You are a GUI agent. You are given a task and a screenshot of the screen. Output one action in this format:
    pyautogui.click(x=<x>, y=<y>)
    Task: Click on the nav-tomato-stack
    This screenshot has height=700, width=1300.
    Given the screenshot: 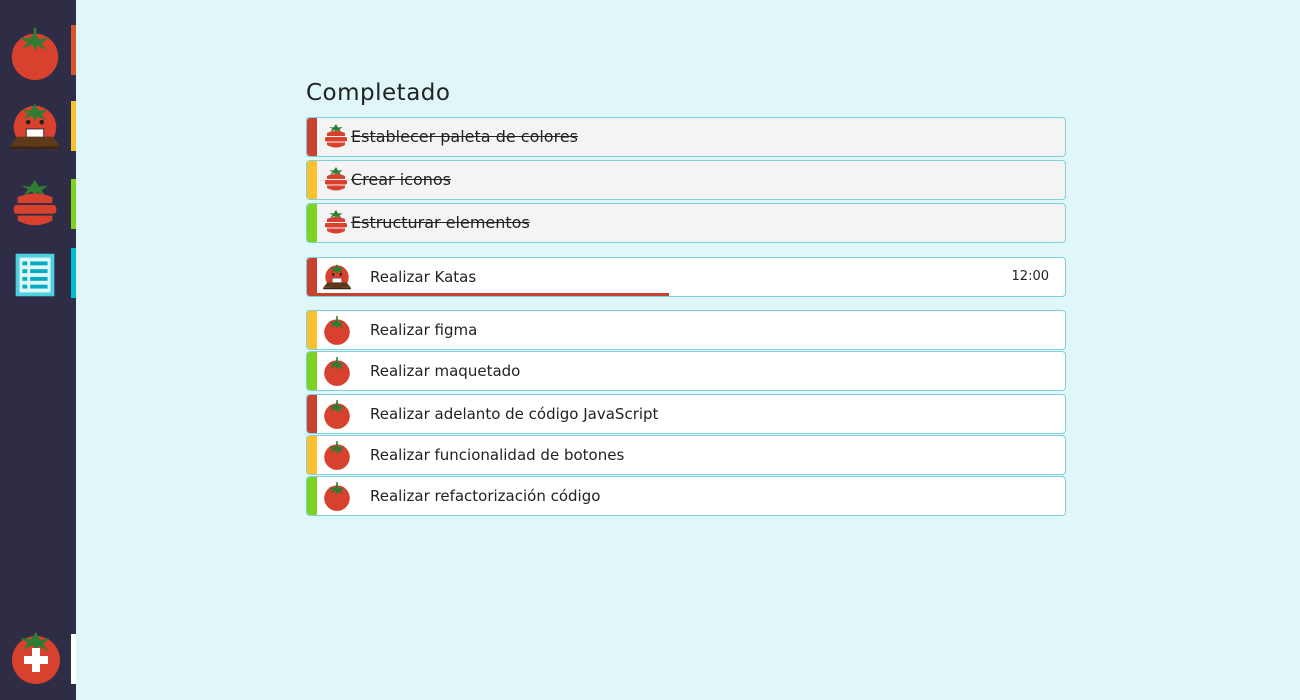 What is the action you would take?
    pyautogui.click(x=38, y=204)
    